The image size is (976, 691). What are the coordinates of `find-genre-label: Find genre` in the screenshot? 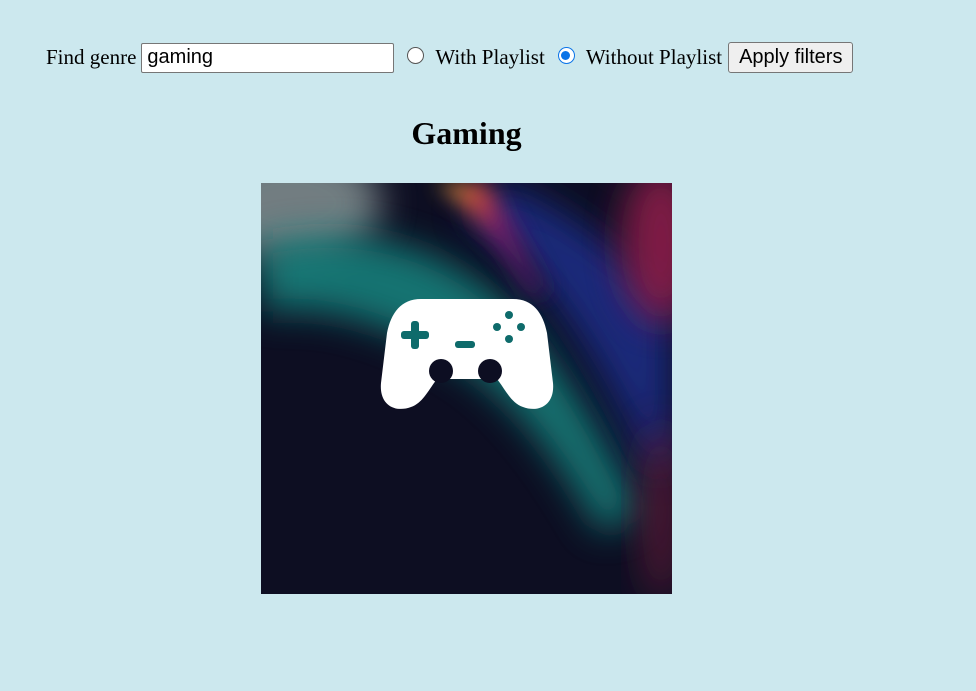 It's located at (91, 57).